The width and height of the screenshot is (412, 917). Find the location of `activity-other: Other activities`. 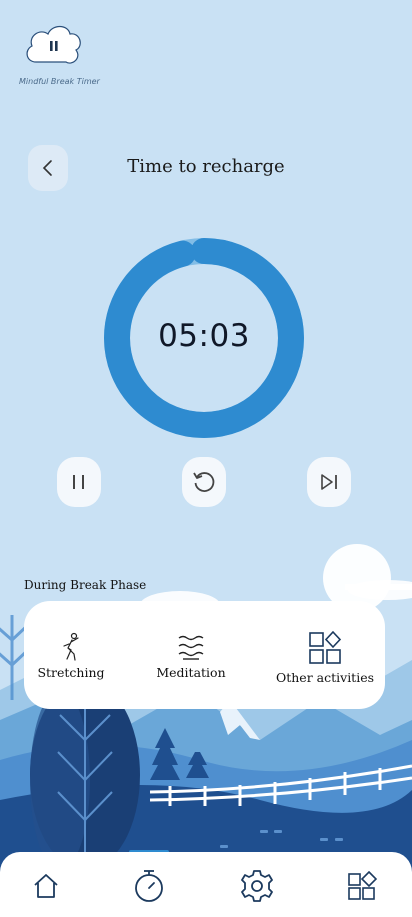

activity-other: Other activities is located at coordinates (325, 655).